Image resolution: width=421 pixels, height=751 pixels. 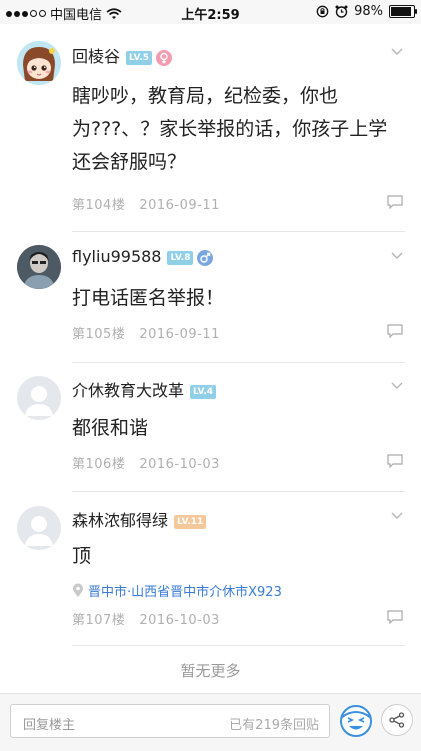 What do you see at coordinates (164, 57) in the screenshot?
I see `female-gender-icon` at bounding box center [164, 57].